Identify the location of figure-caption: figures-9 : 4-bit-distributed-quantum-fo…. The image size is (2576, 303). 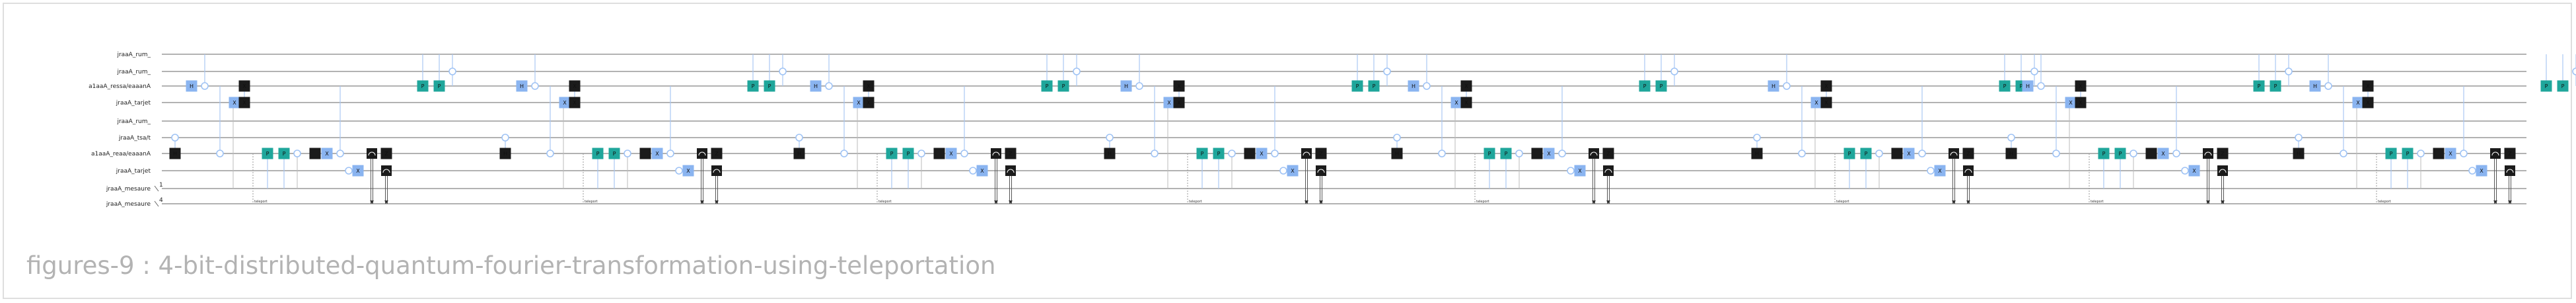
(511, 266).